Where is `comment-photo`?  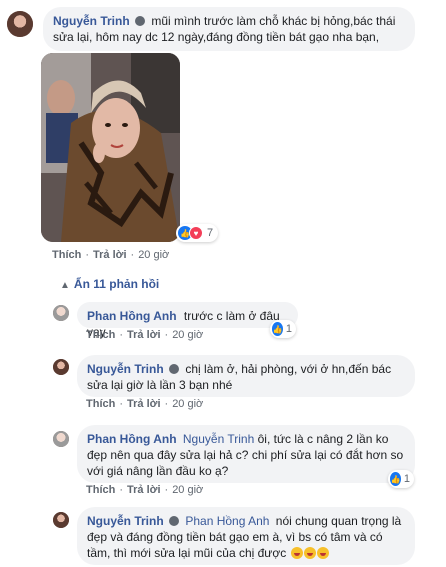 comment-photo is located at coordinates (110, 147).